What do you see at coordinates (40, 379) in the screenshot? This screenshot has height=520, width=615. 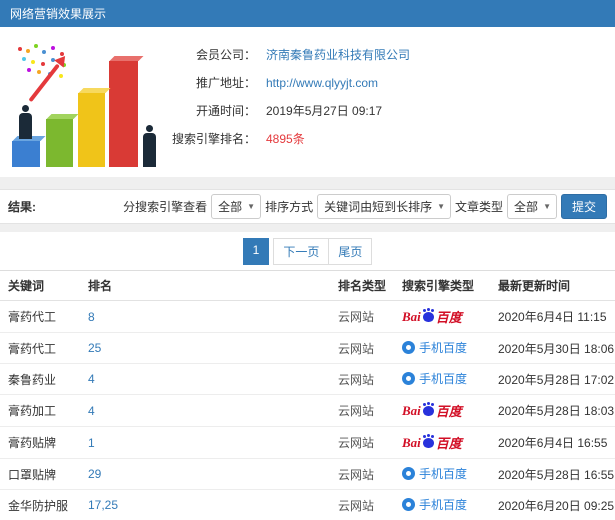 I see `keyword-cell: 秦鲁药业` at bounding box center [40, 379].